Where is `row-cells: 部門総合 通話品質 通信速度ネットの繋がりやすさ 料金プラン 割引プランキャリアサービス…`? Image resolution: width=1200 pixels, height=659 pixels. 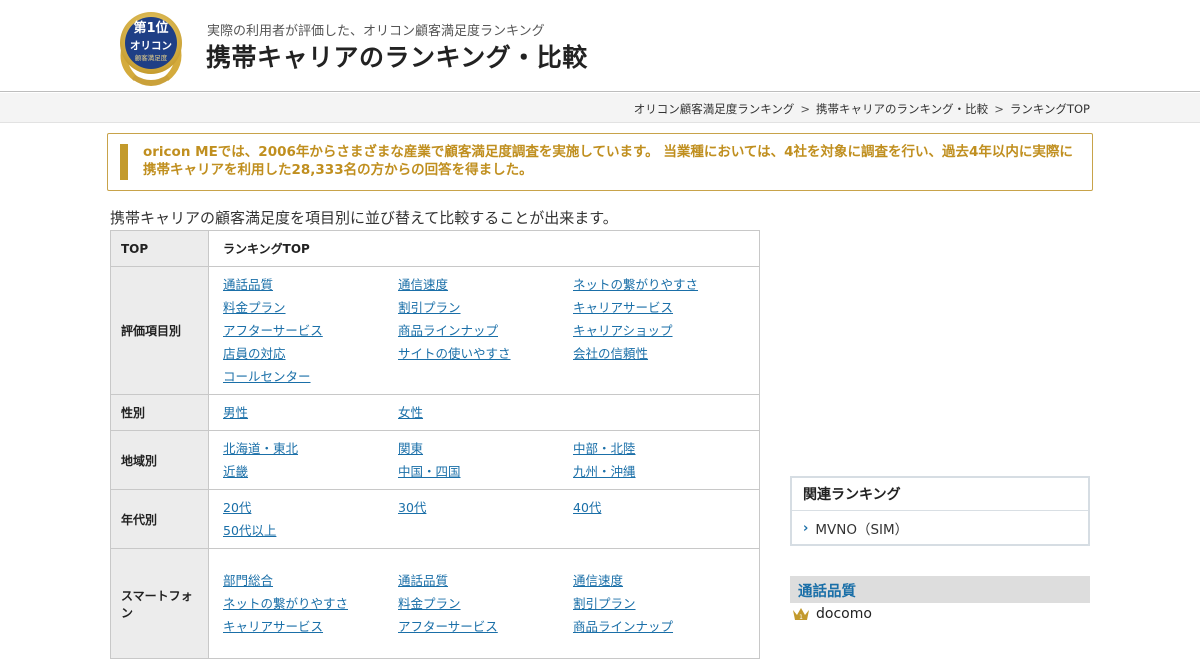 row-cells: 部門総合 通話品質 通信速度ネットの繋がりやすさ 料金プラン 割引プランキャリアサービス… is located at coordinates (484, 603).